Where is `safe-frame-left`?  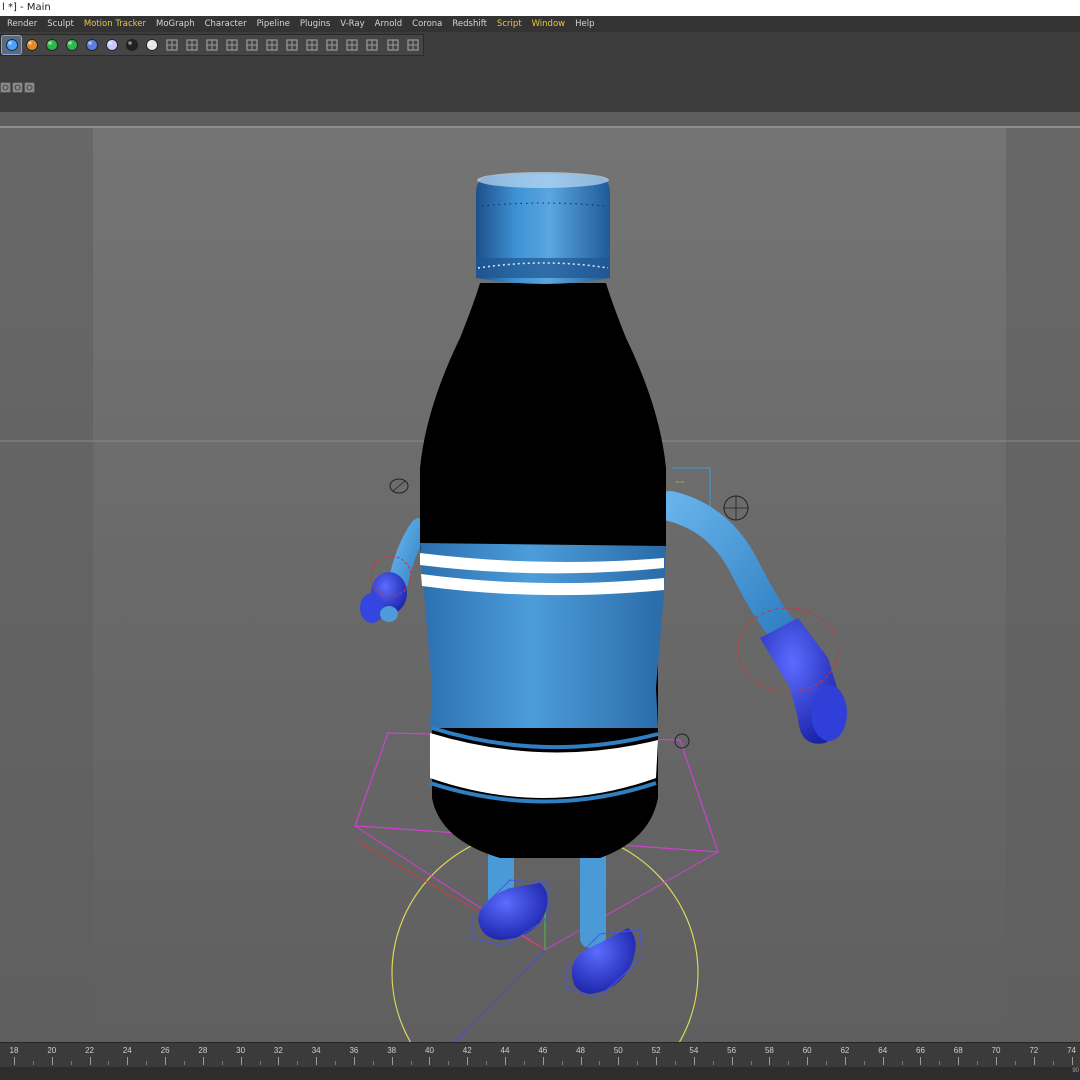
safe-frame-left is located at coordinates (46, 585).